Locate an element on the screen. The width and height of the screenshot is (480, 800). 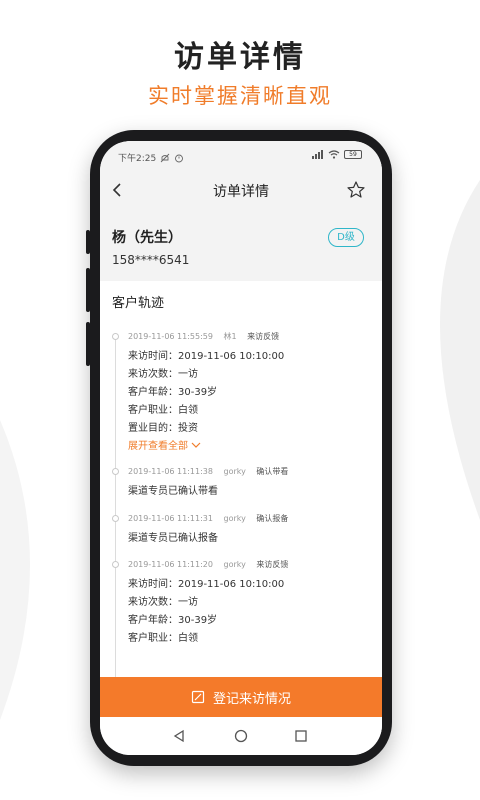
nav-home-circle-icon is located at coordinates (241, 736).